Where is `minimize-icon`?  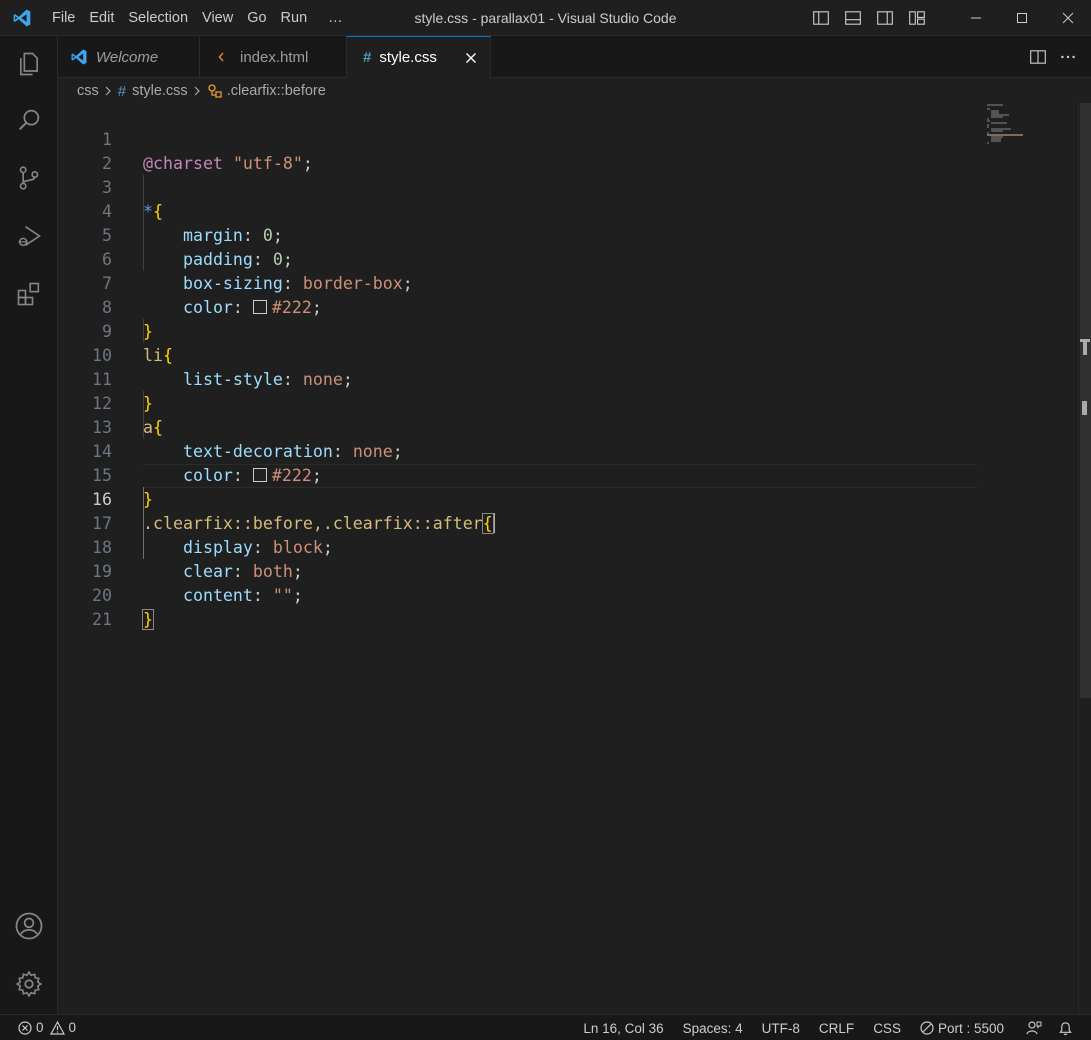 minimize-icon is located at coordinates (976, 18).